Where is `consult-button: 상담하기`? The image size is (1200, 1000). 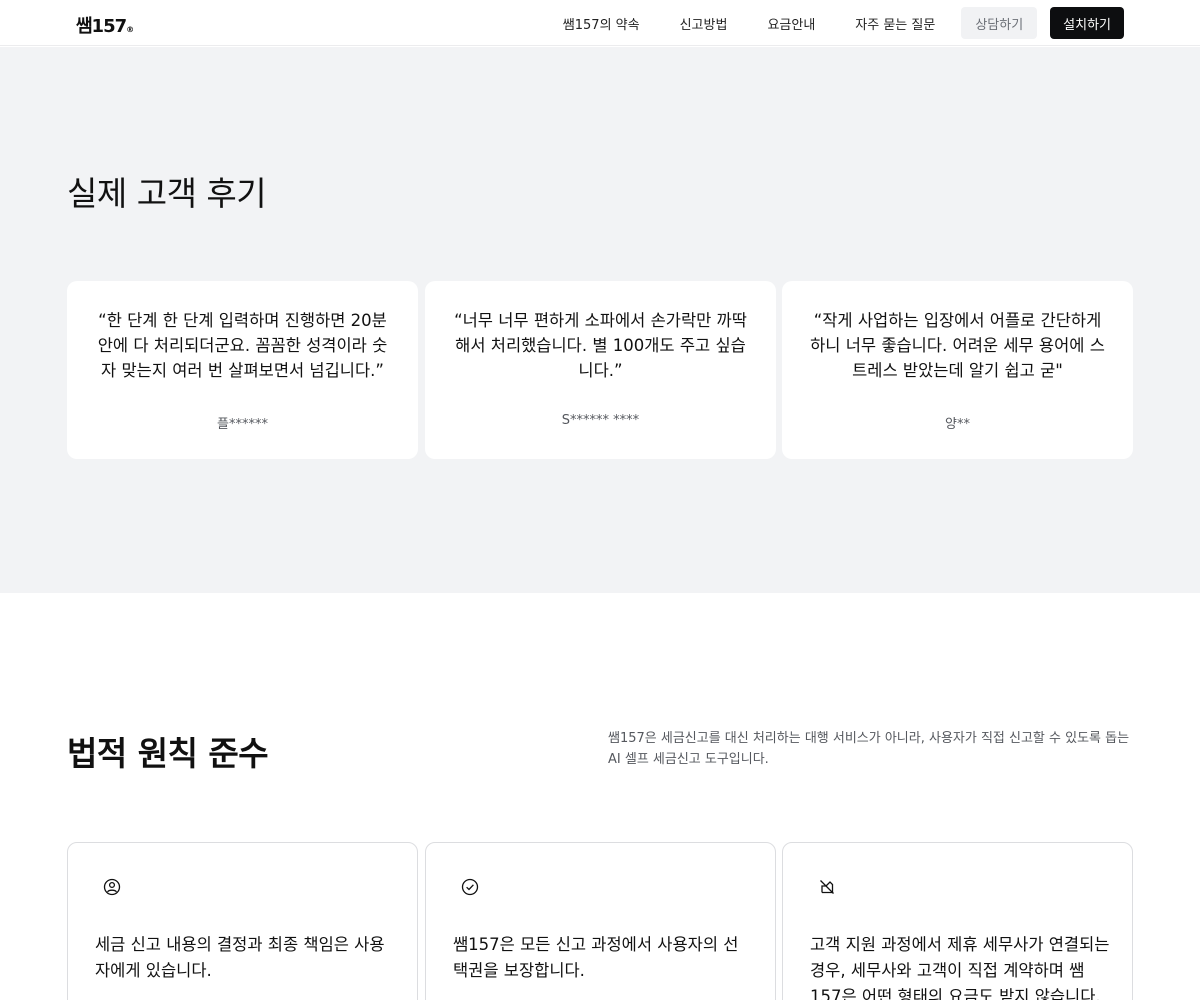
consult-button: 상담하기 is located at coordinates (999, 23).